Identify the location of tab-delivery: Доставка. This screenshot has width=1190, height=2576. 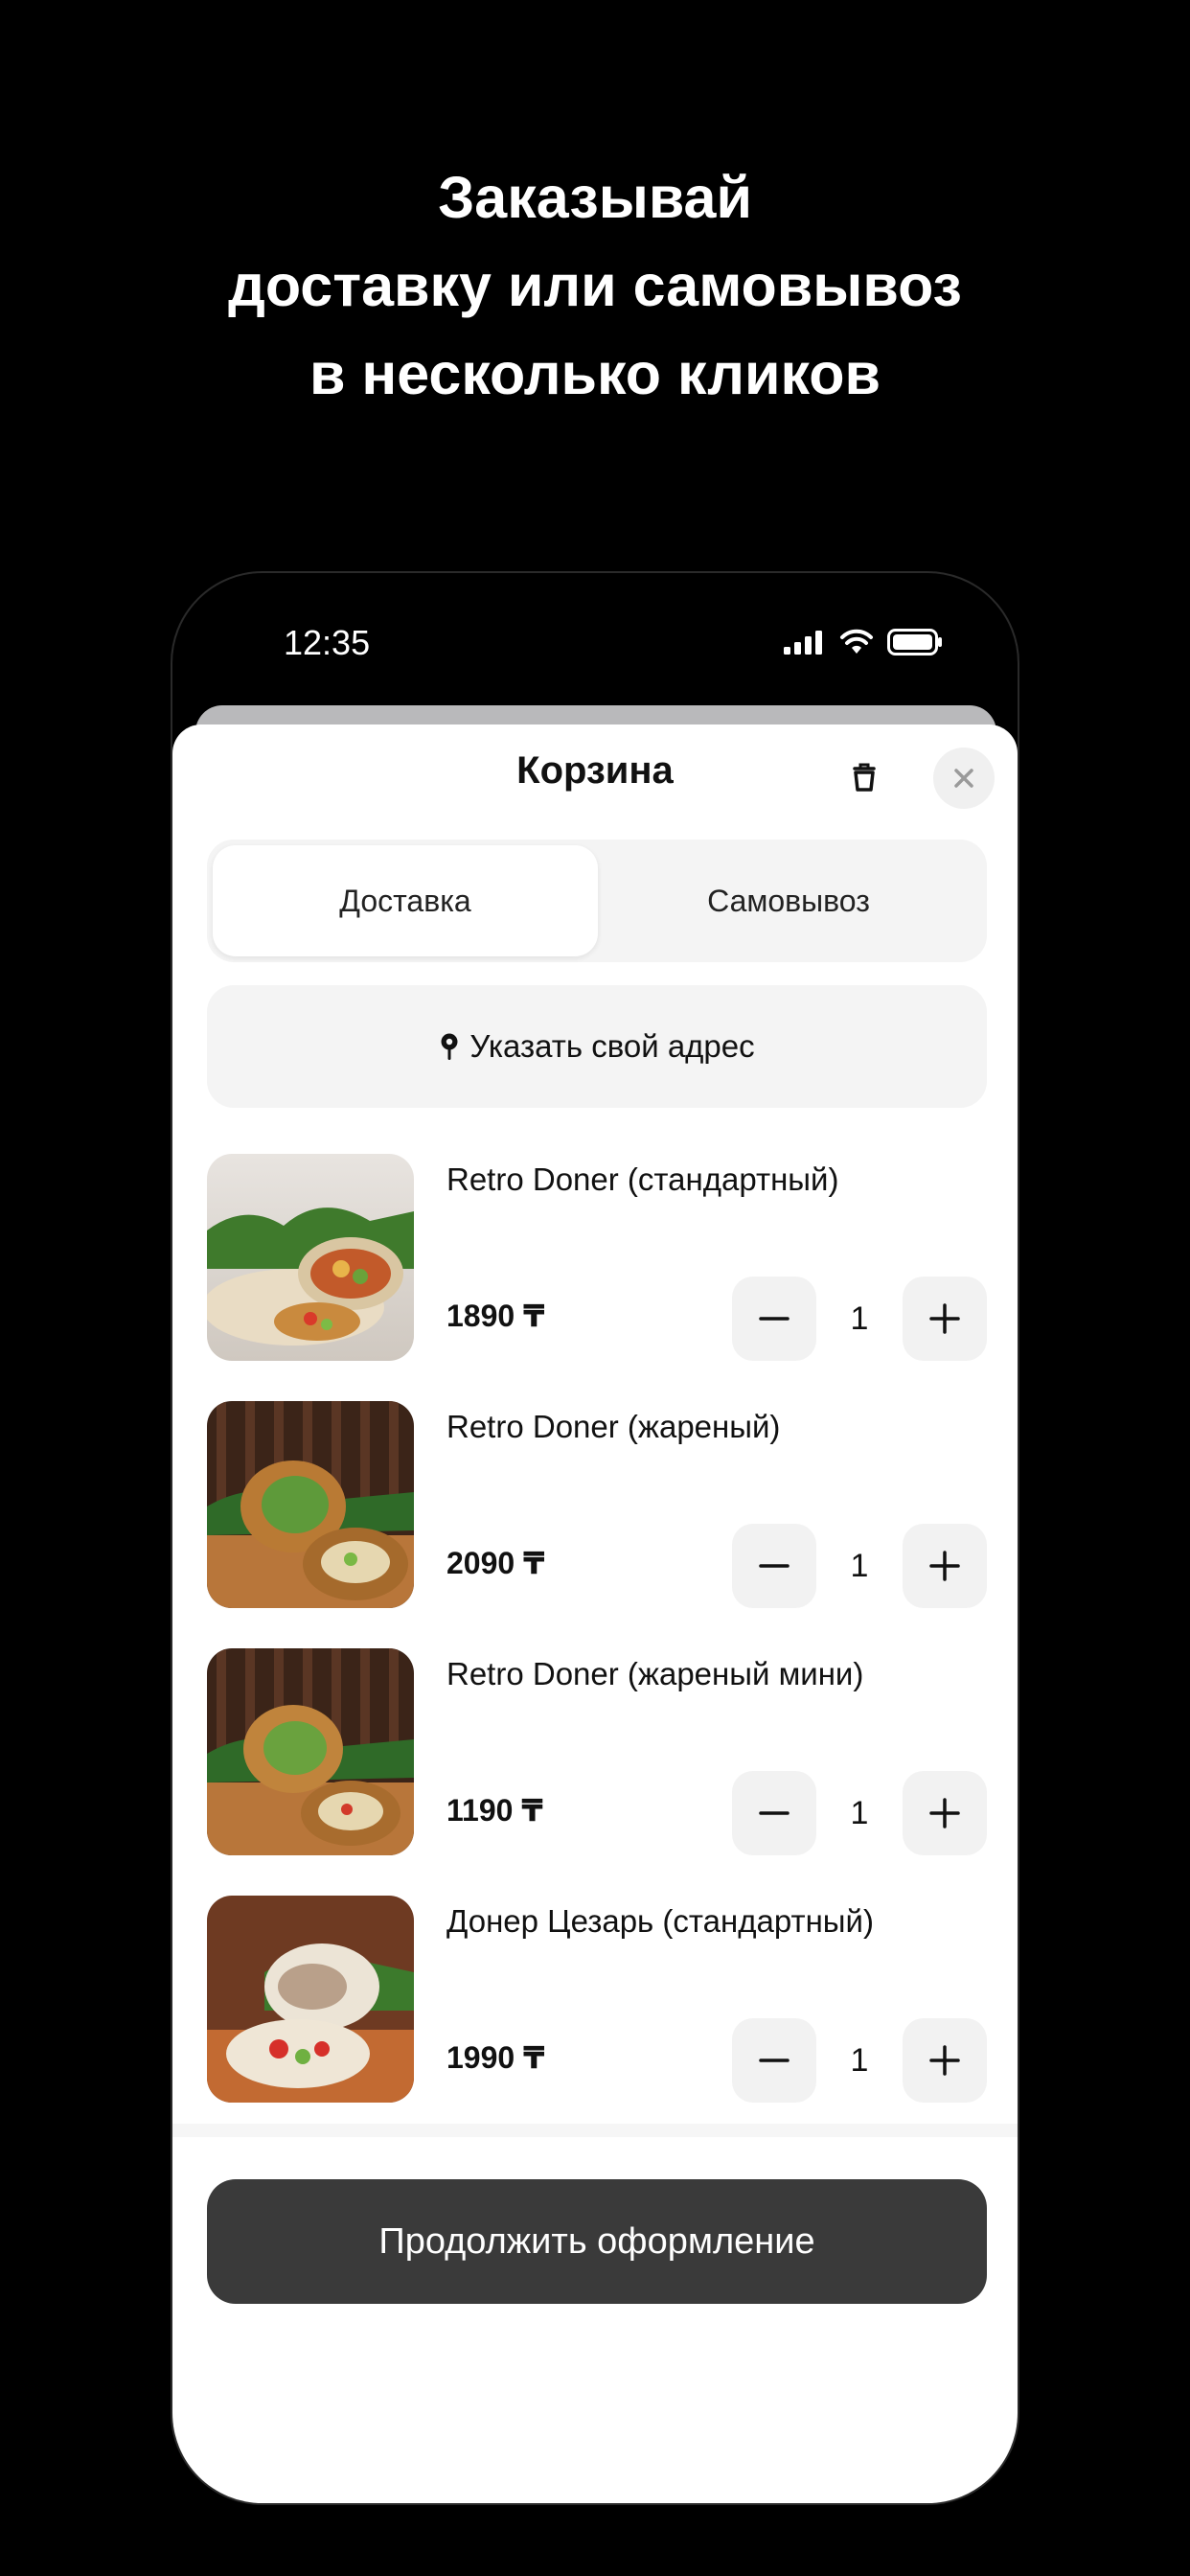
(405, 900).